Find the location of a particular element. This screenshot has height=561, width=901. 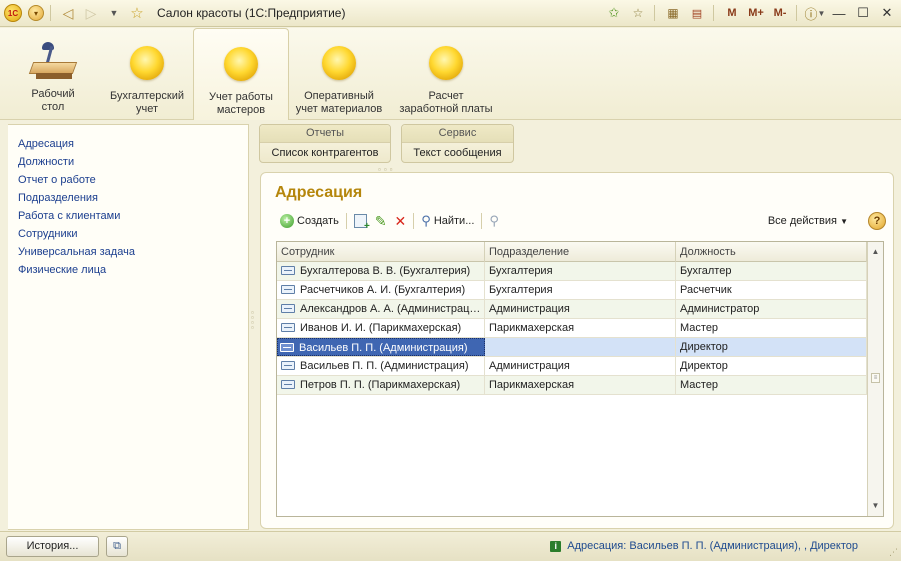

nav-item-employees: Сотрудники is located at coordinates (48, 234).